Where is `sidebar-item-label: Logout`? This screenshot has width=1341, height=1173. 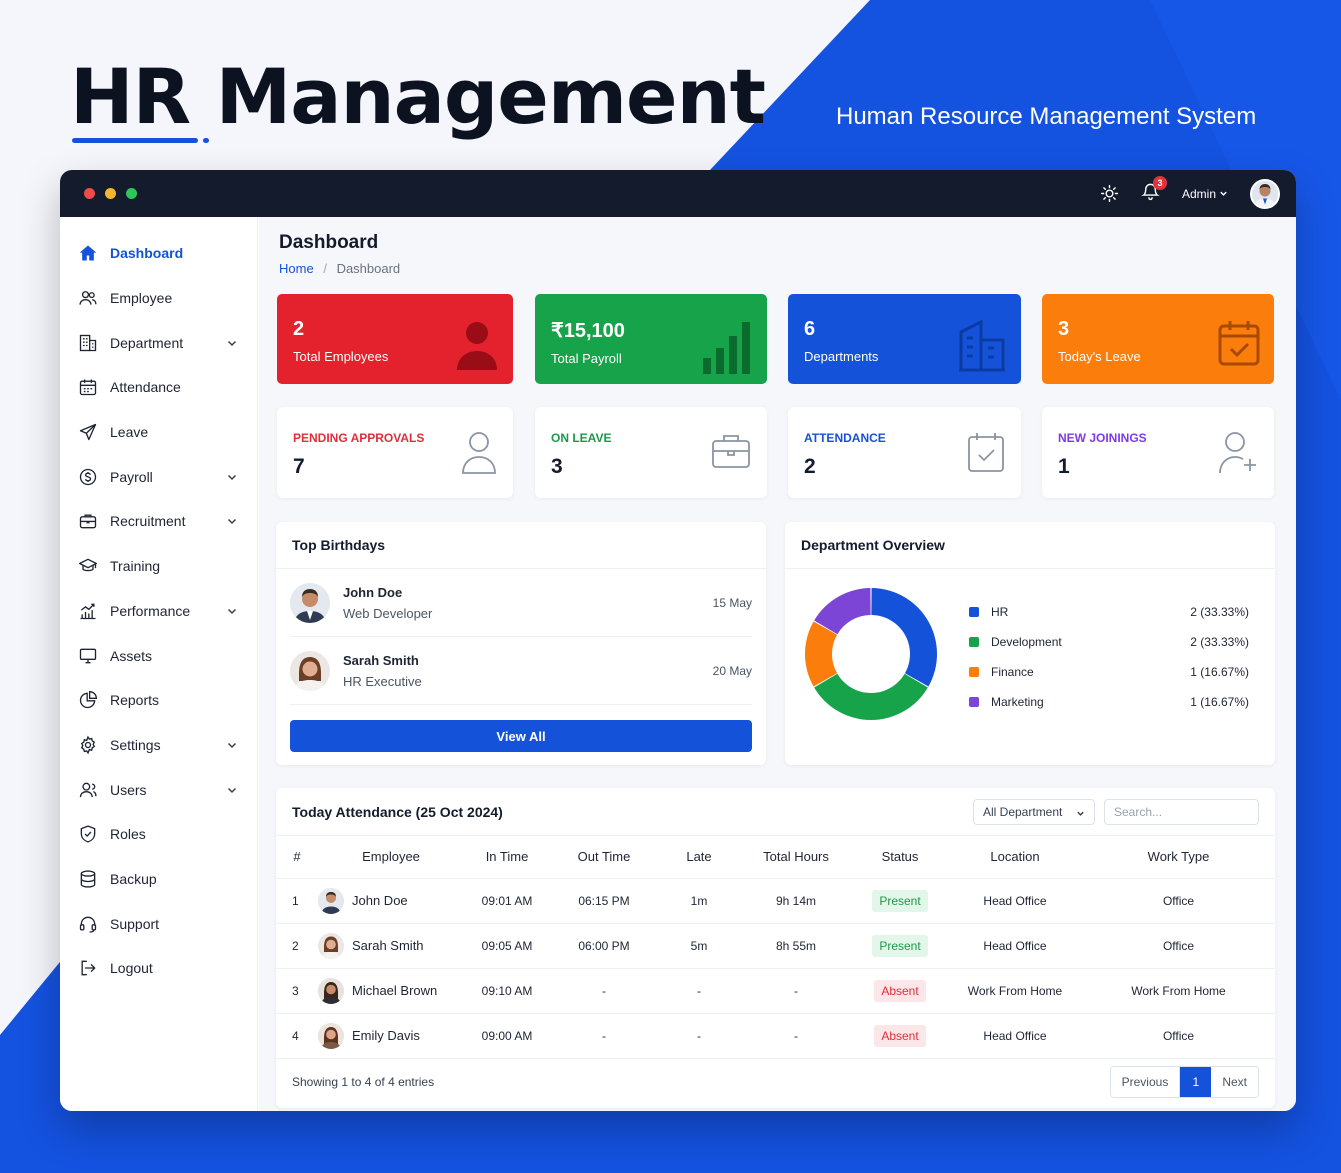
sidebar-item-label: Logout is located at coordinates (131, 968).